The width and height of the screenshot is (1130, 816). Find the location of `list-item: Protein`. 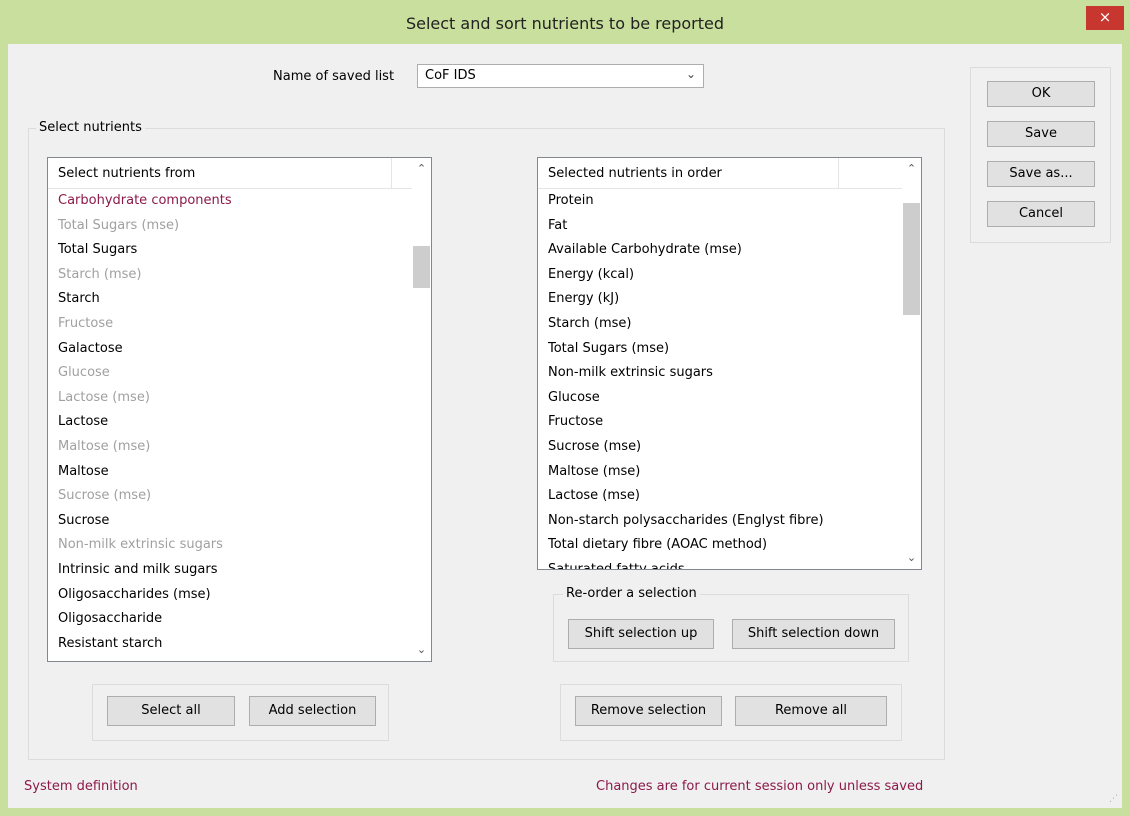

list-item: Protein is located at coordinates (720, 201).